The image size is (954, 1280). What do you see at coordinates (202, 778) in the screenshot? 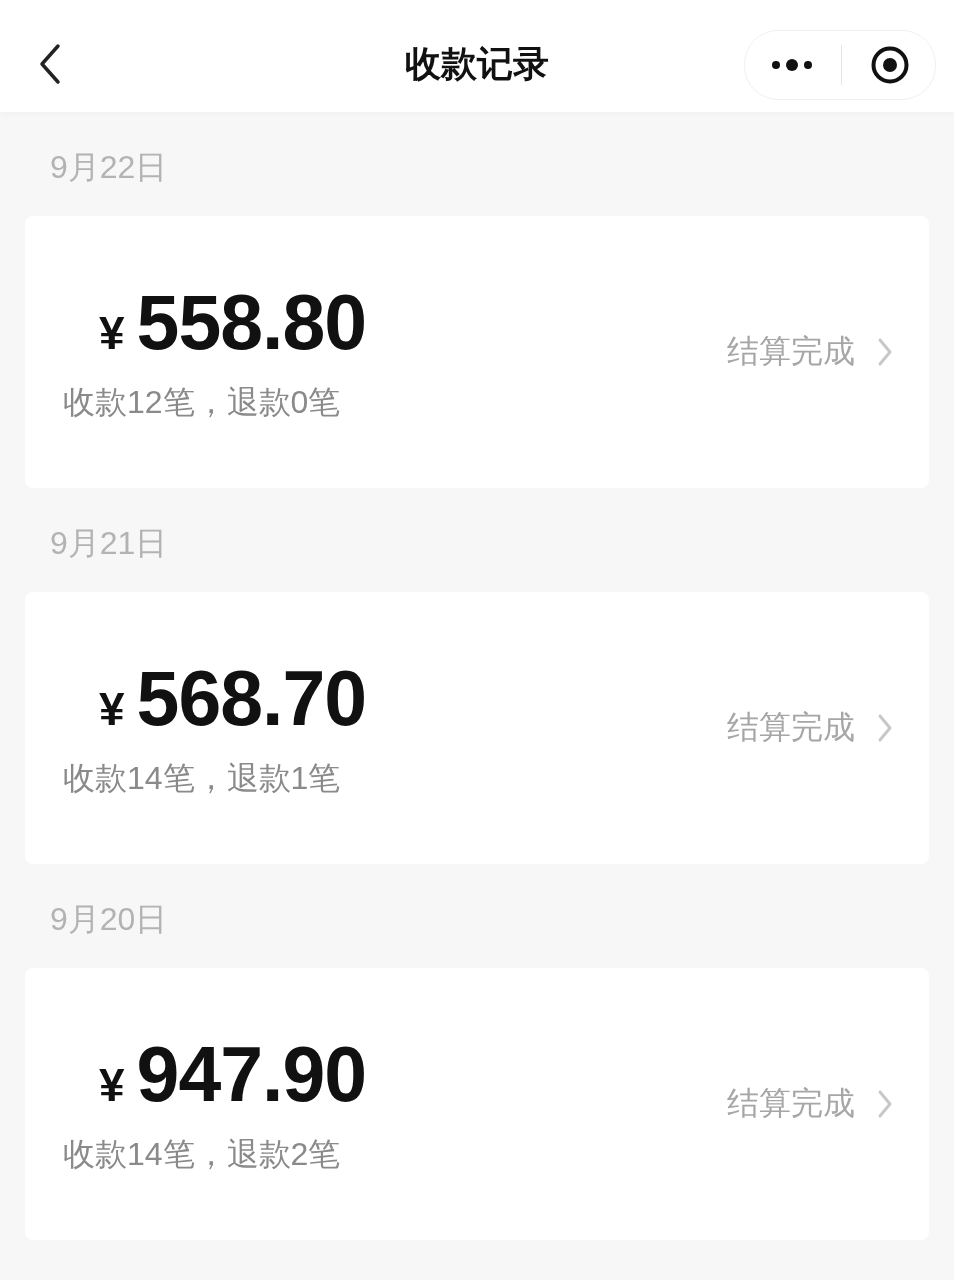
I see `summary-text: 收款14笔，退款1笔` at bounding box center [202, 778].